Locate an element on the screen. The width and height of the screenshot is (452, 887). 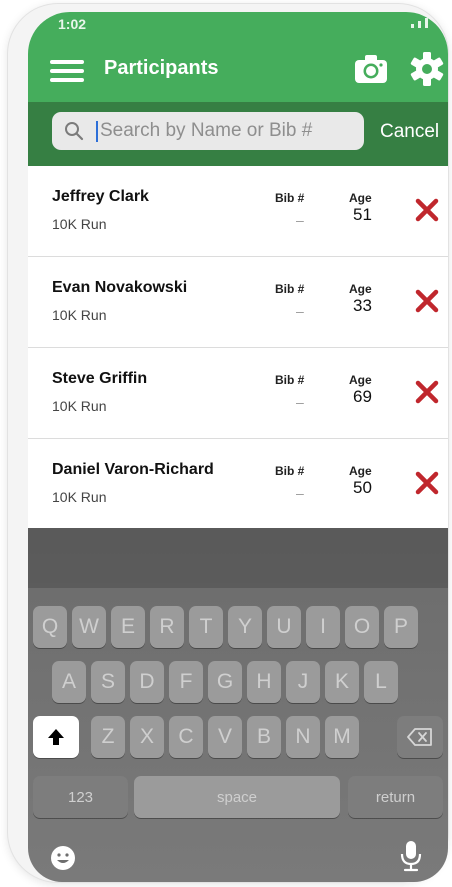
key-x: X is located at coordinates (147, 737).